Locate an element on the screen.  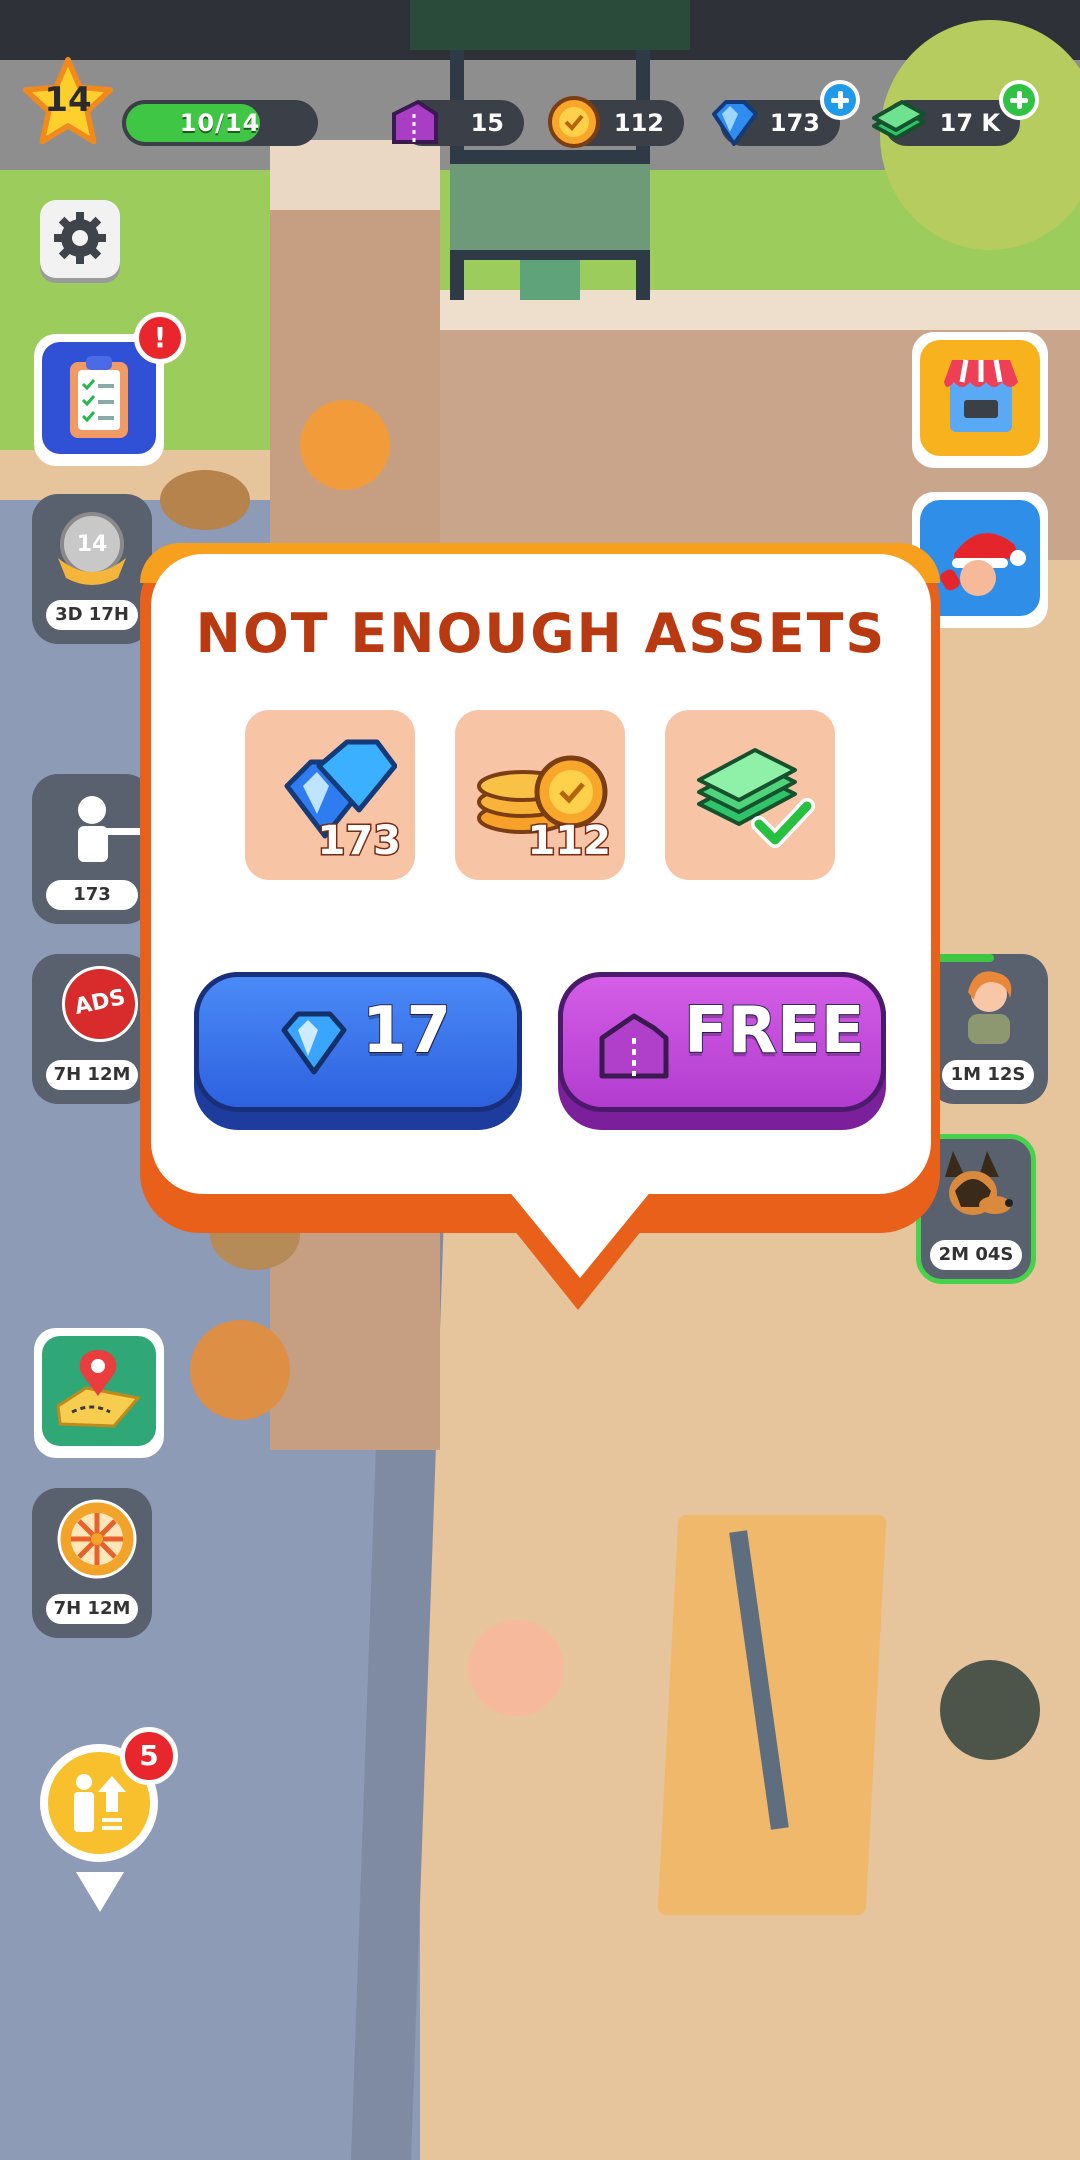
settings-button is located at coordinates (80, 239).